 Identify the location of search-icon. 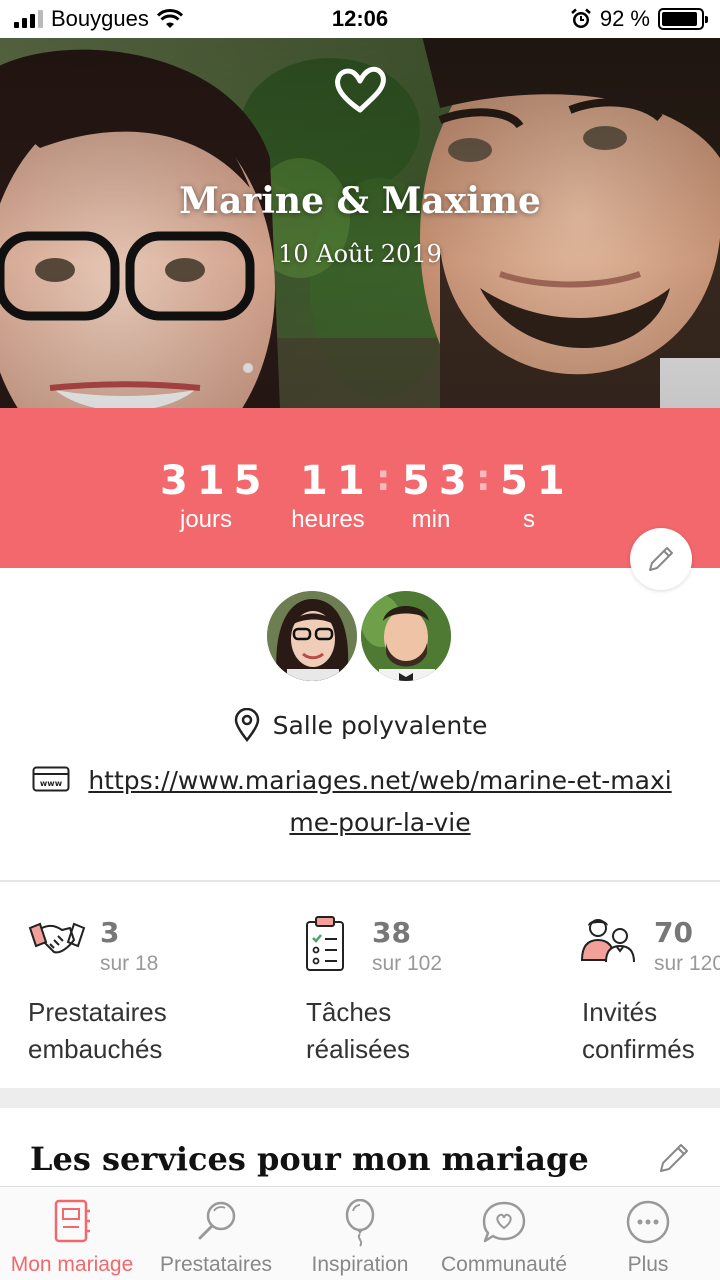
(217, 1220).